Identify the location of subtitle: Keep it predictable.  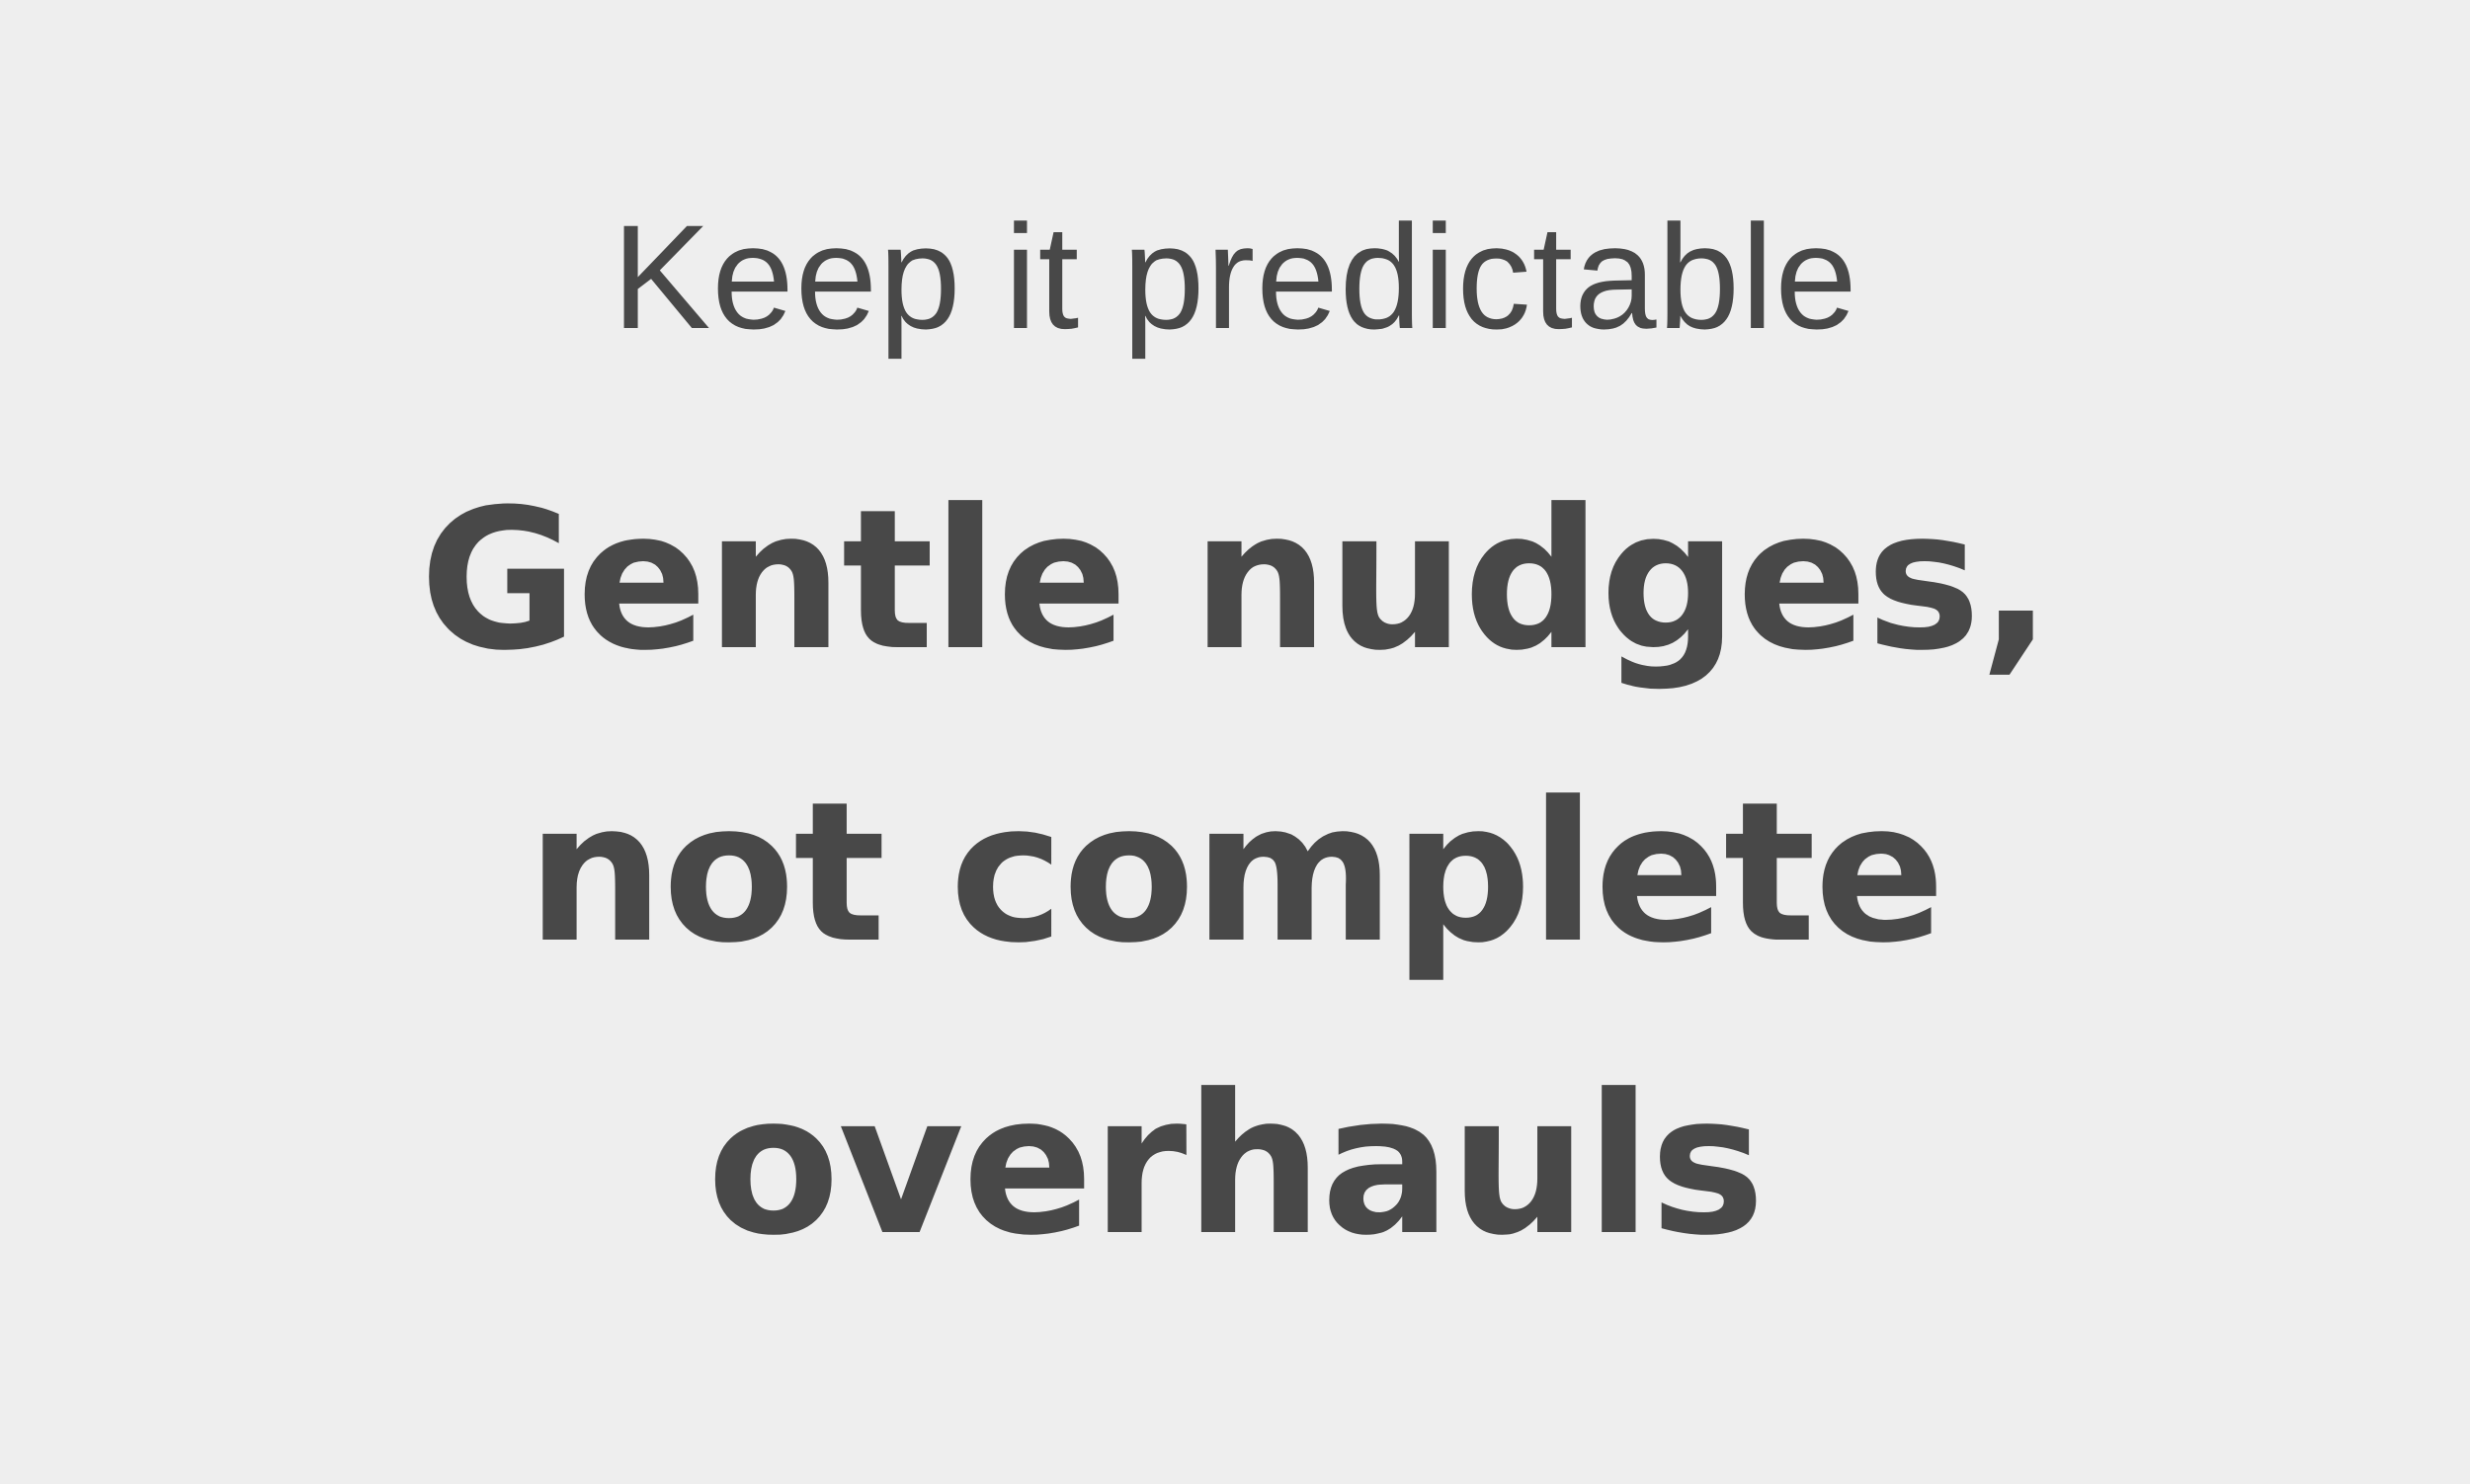
(1235, 277).